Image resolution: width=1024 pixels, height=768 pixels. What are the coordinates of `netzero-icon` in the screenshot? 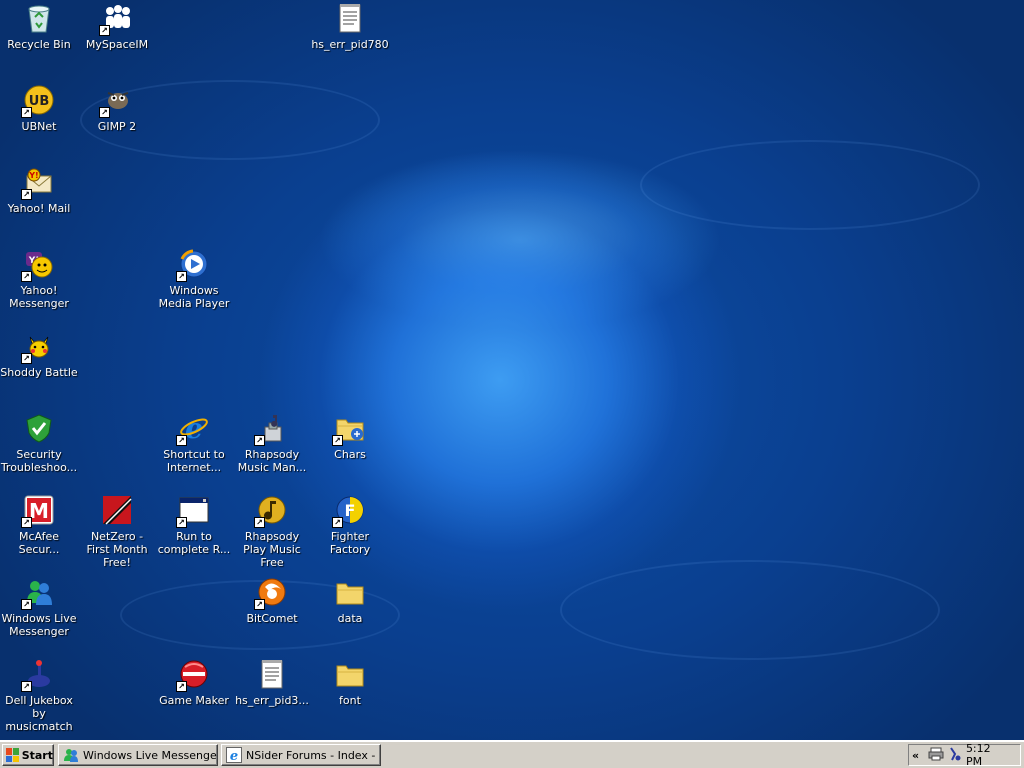 It's located at (117, 510).